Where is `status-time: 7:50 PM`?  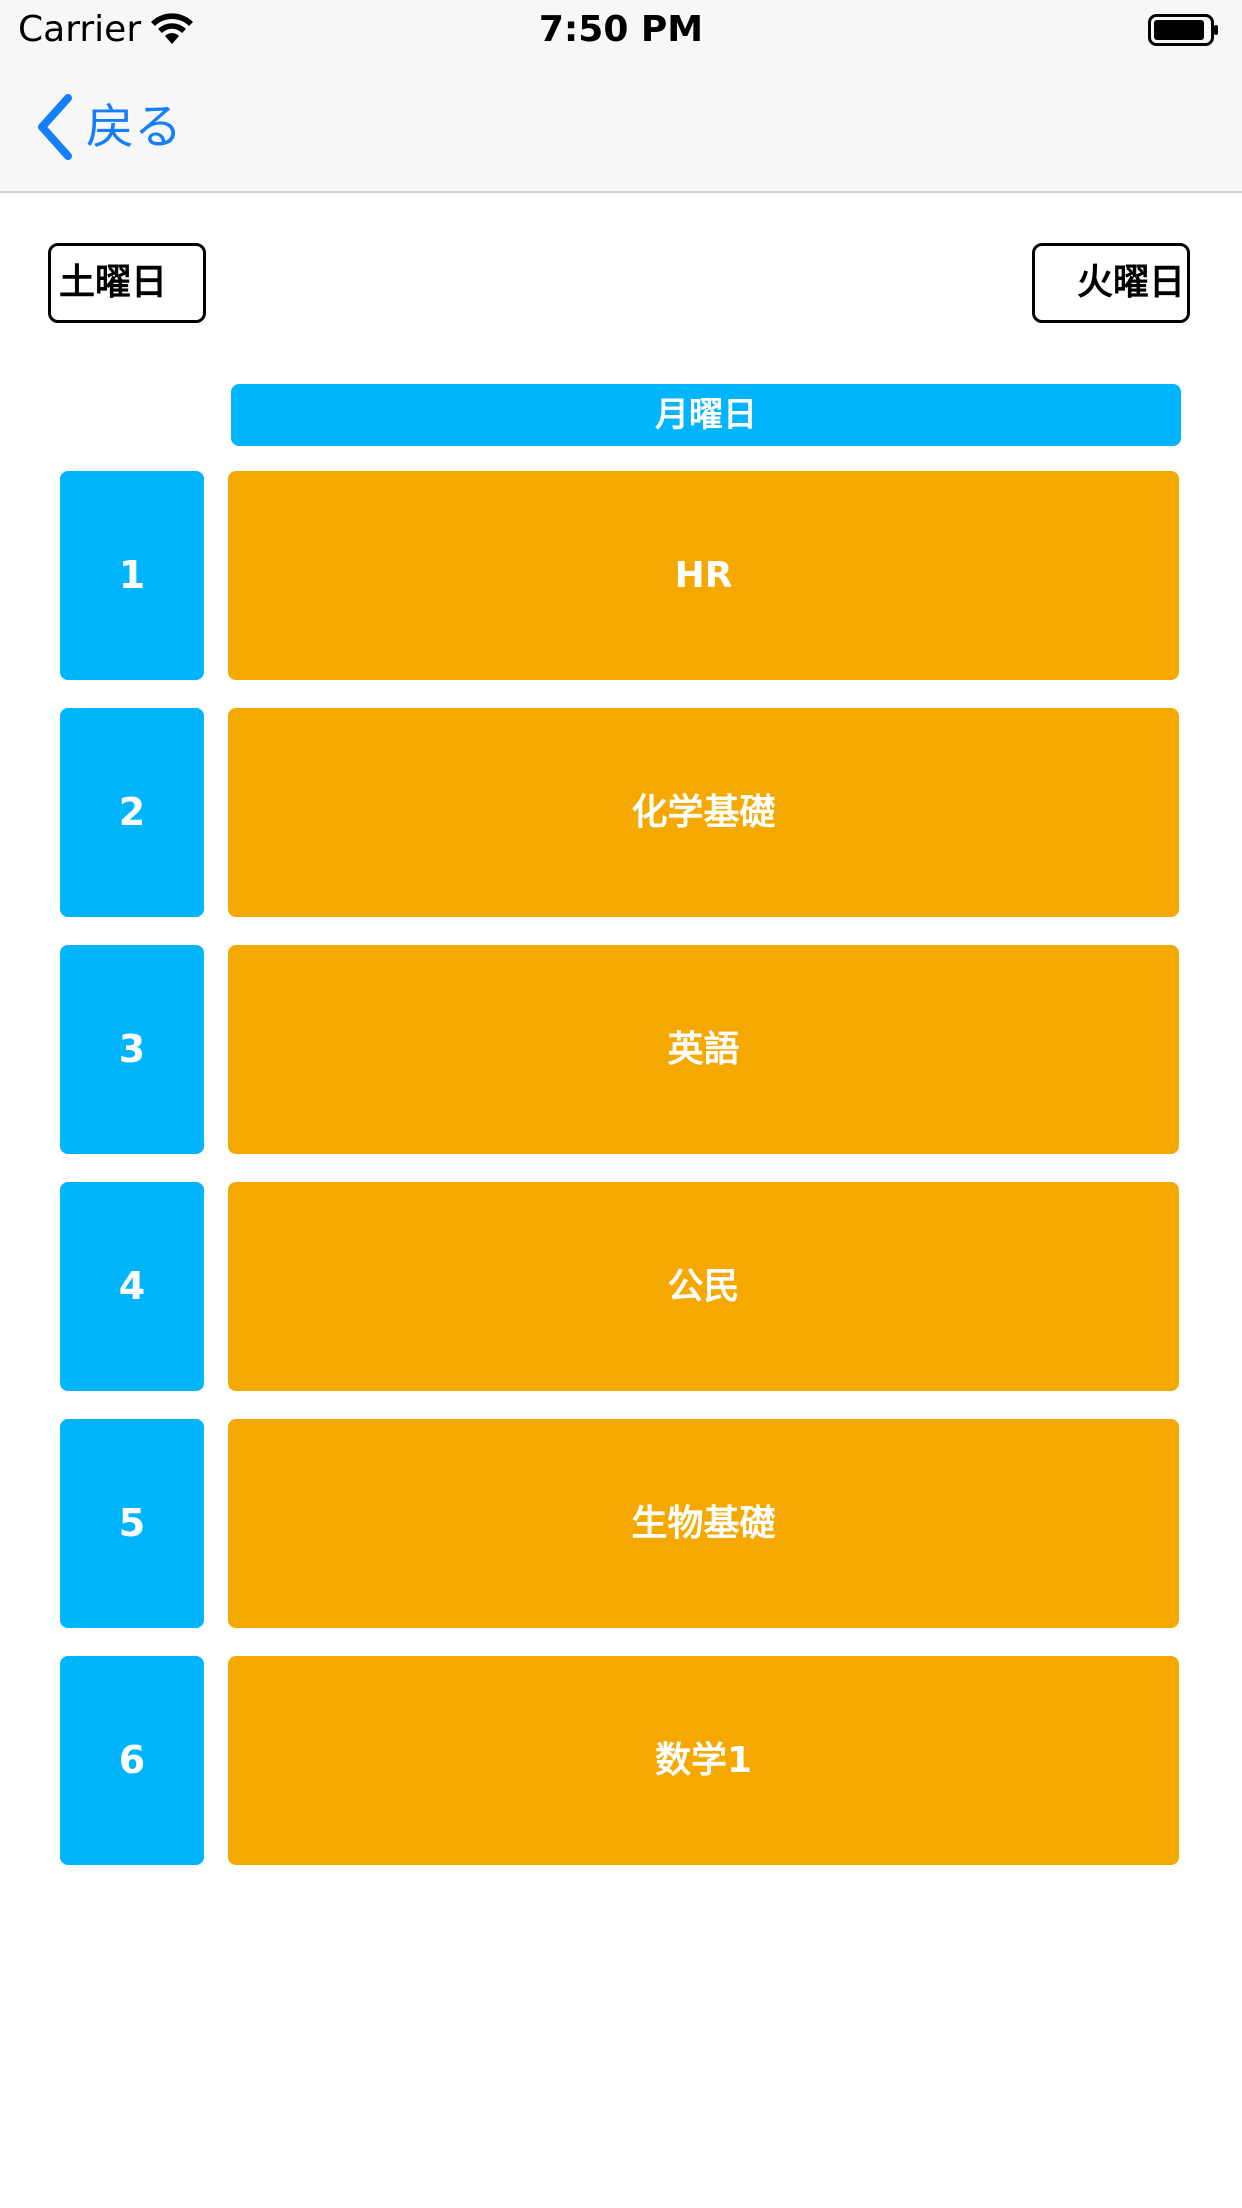
status-time: 7:50 PM is located at coordinates (621, 29).